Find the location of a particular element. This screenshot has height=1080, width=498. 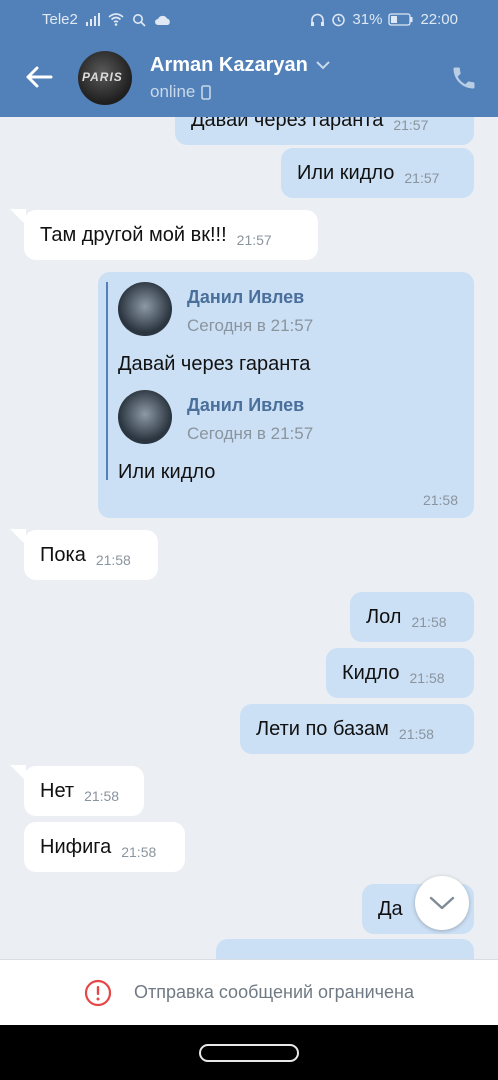

status-bar: Tele2 31% 22:00 is located at coordinates (249, 20).